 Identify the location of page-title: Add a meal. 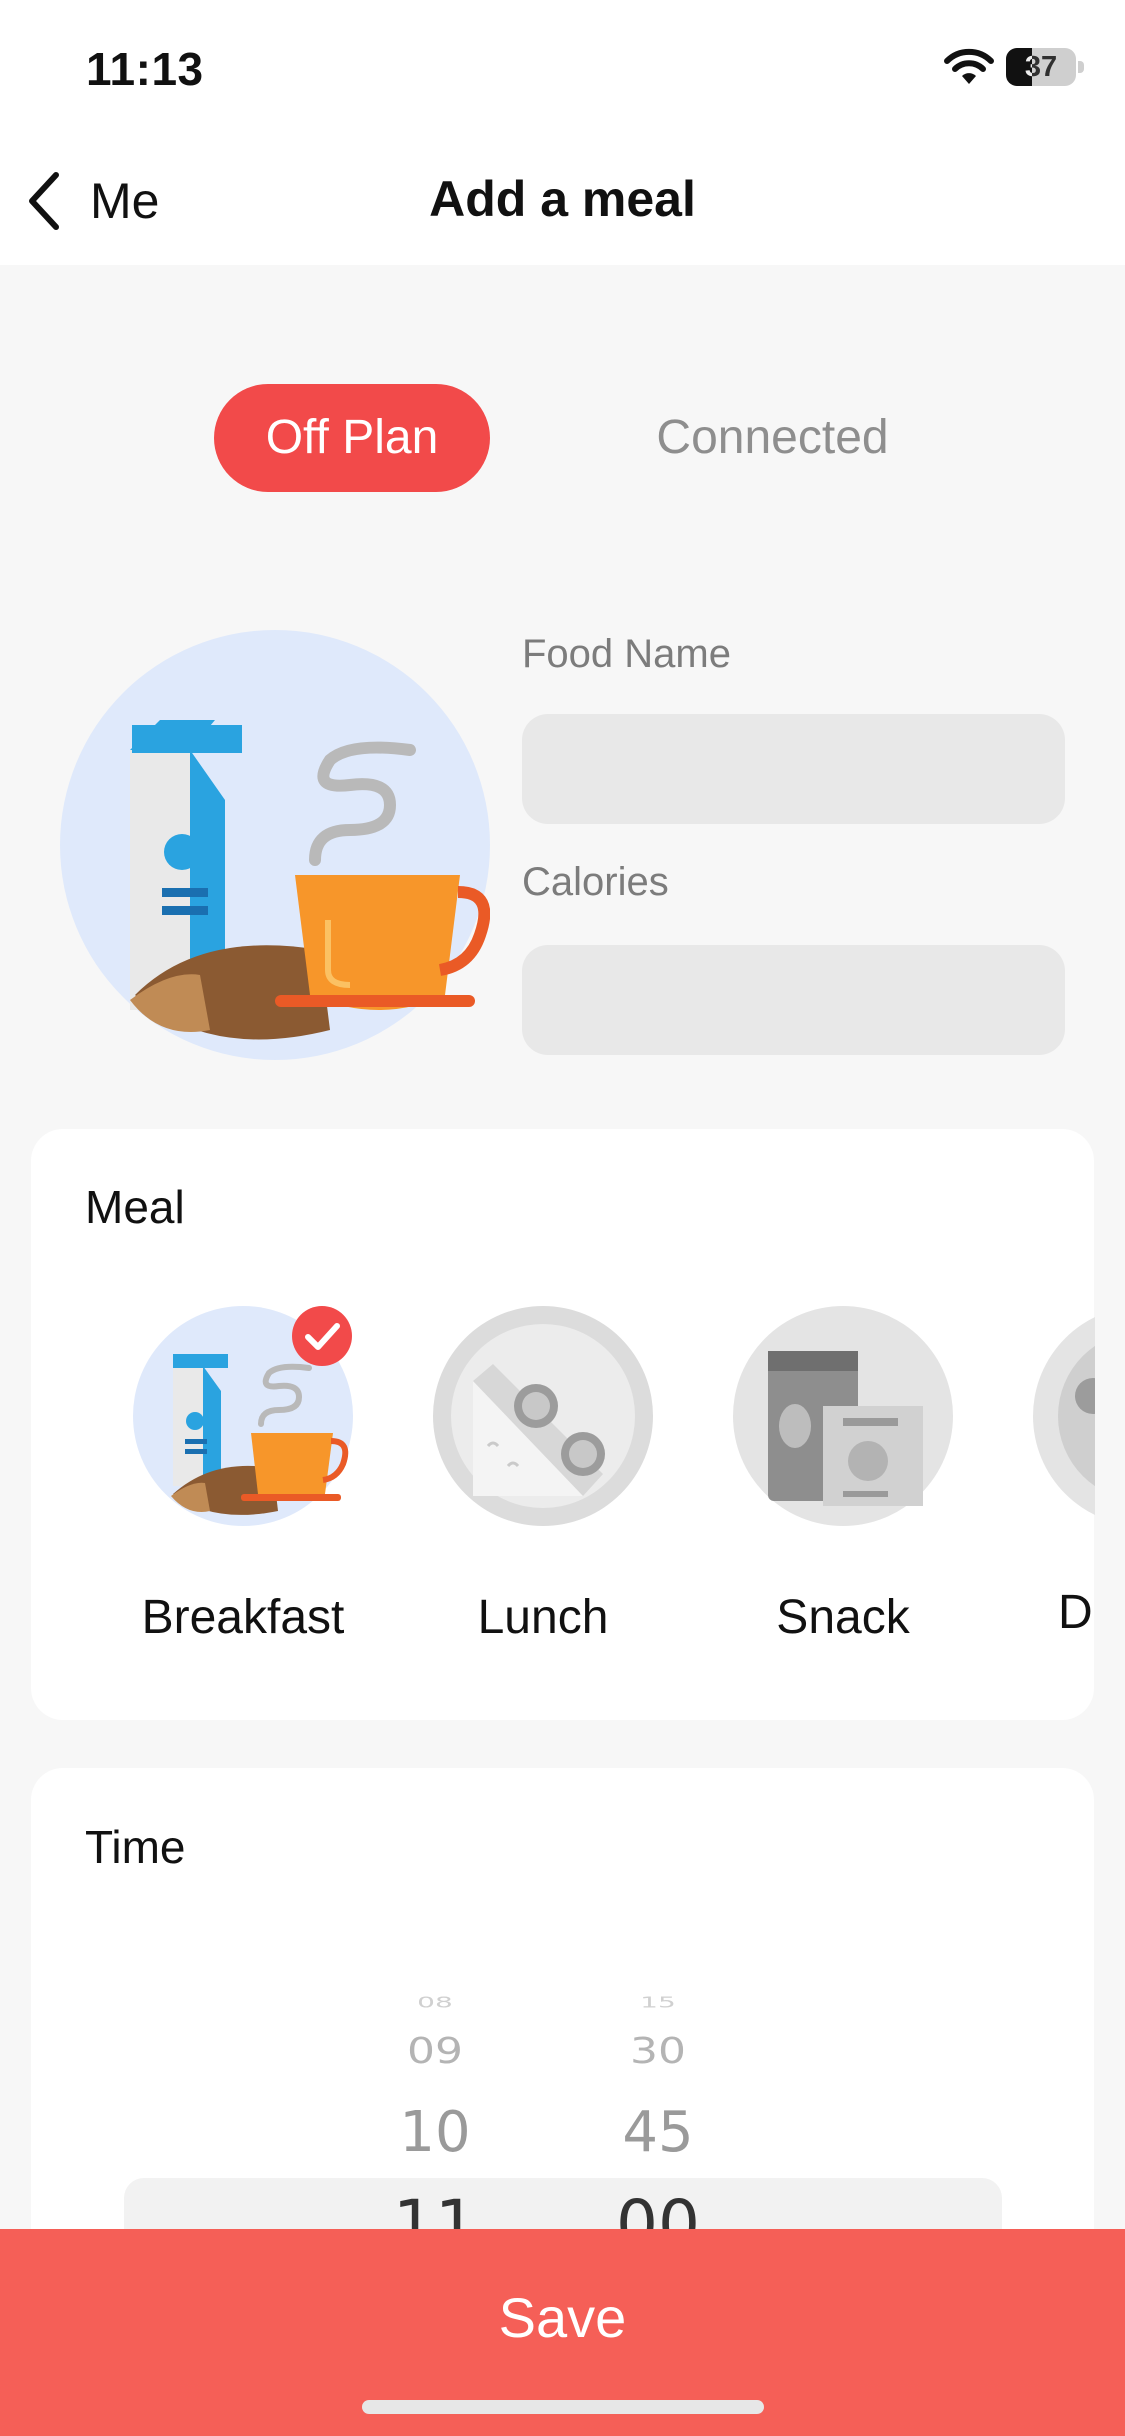
(562, 199).